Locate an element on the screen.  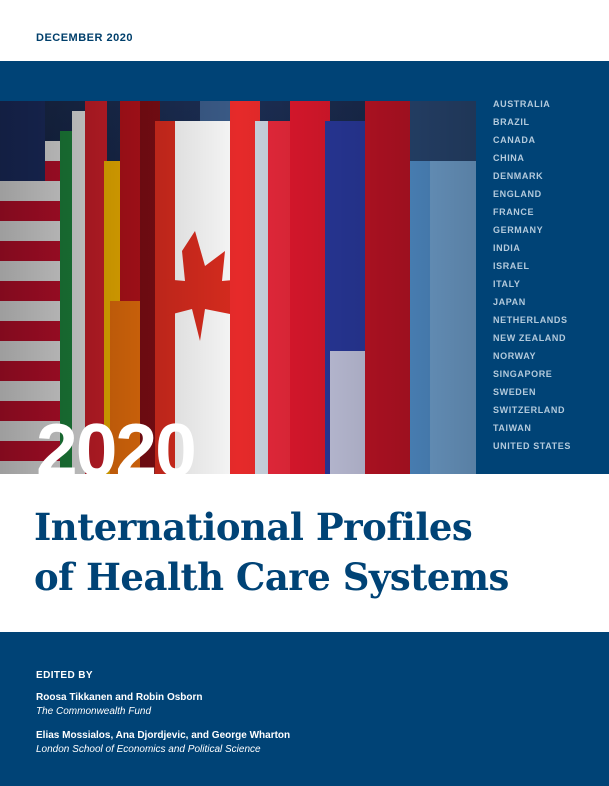
country-item: FRANCE is located at coordinates (514, 212).